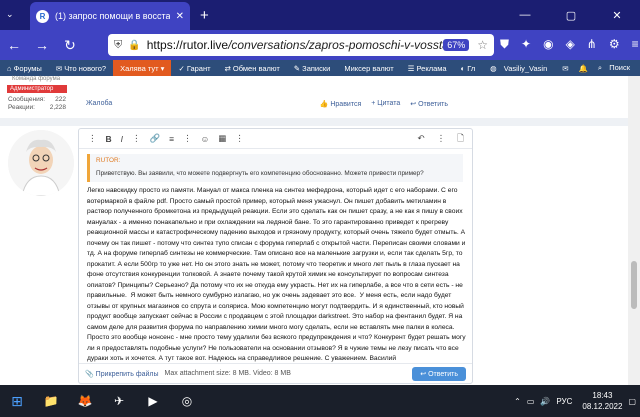 Image resolution: width=640 pixels, height=417 pixels. What do you see at coordinates (109, 139) in the screenshot?
I see `bold-button: B` at bounding box center [109, 139].